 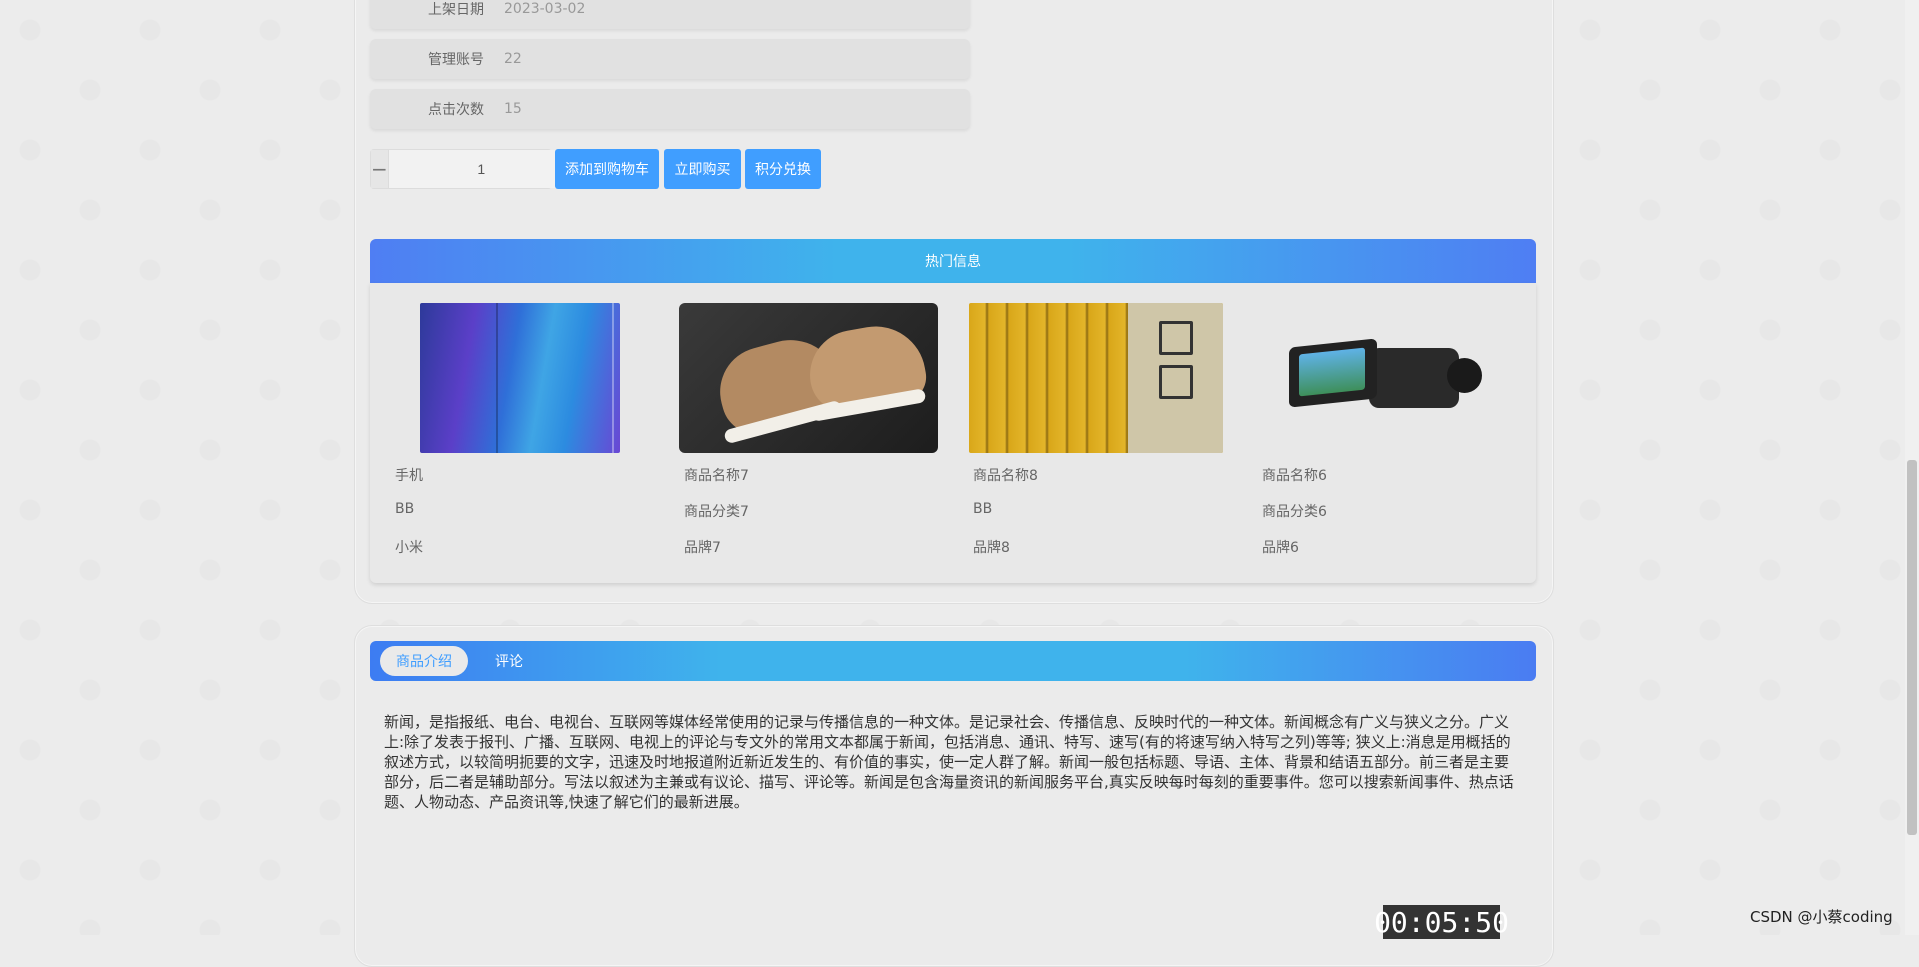 What do you see at coordinates (670, 14) in the screenshot?
I see `attr-row-listing-date: 上架日期 2023-03-02` at bounding box center [670, 14].